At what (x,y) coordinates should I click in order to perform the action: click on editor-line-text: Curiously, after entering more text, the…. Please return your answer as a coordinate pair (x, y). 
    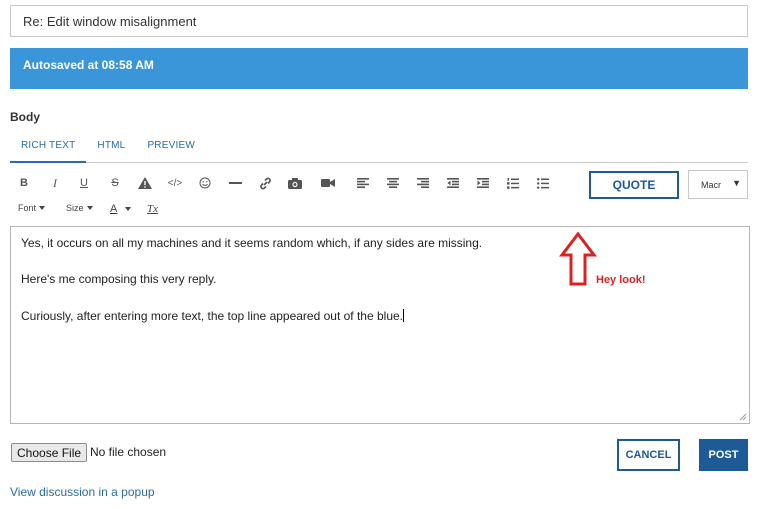
    Looking at the image, I should click on (212, 315).